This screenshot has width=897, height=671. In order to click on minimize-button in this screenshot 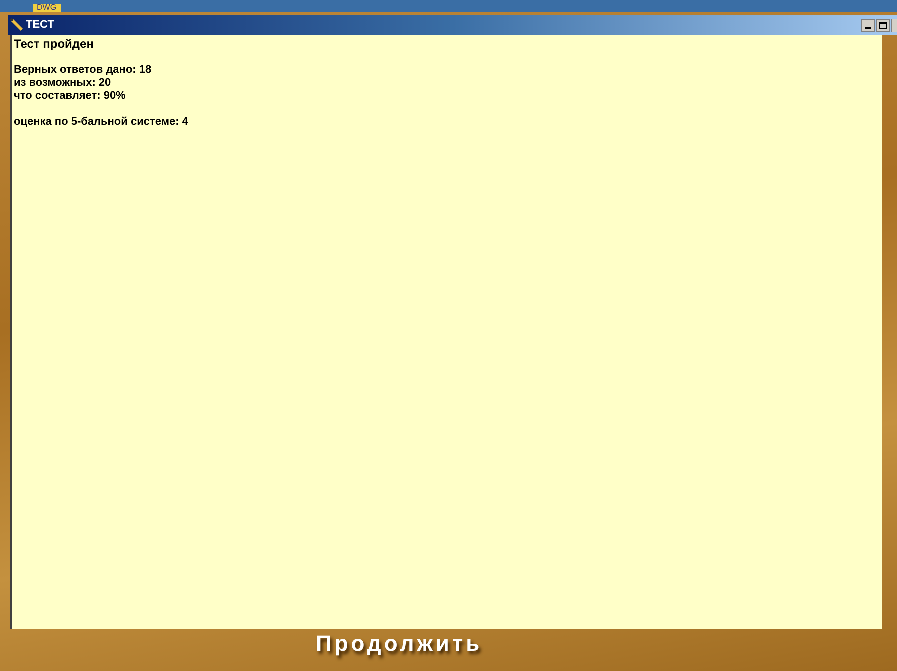, I will do `click(868, 25)`.